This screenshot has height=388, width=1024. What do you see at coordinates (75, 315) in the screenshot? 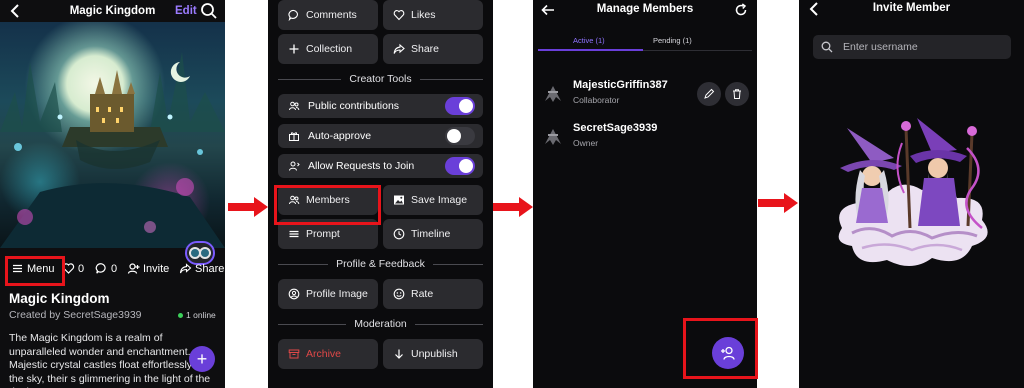
I see `creator-text: Created by SecretSage3939` at bounding box center [75, 315].